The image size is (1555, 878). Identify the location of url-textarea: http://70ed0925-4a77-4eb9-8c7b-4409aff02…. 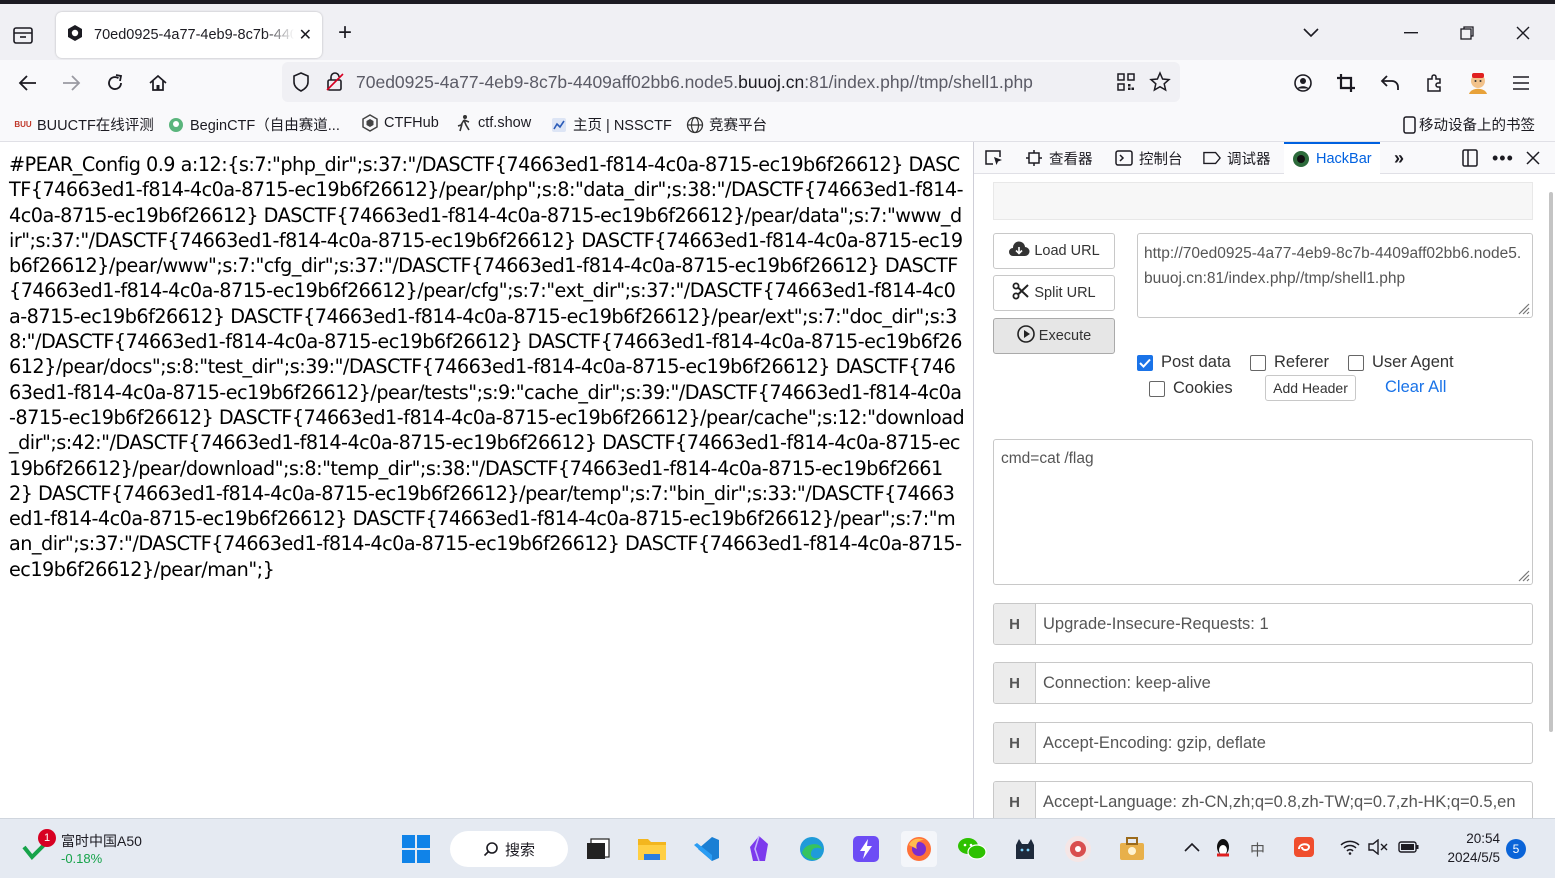
(1335, 275).